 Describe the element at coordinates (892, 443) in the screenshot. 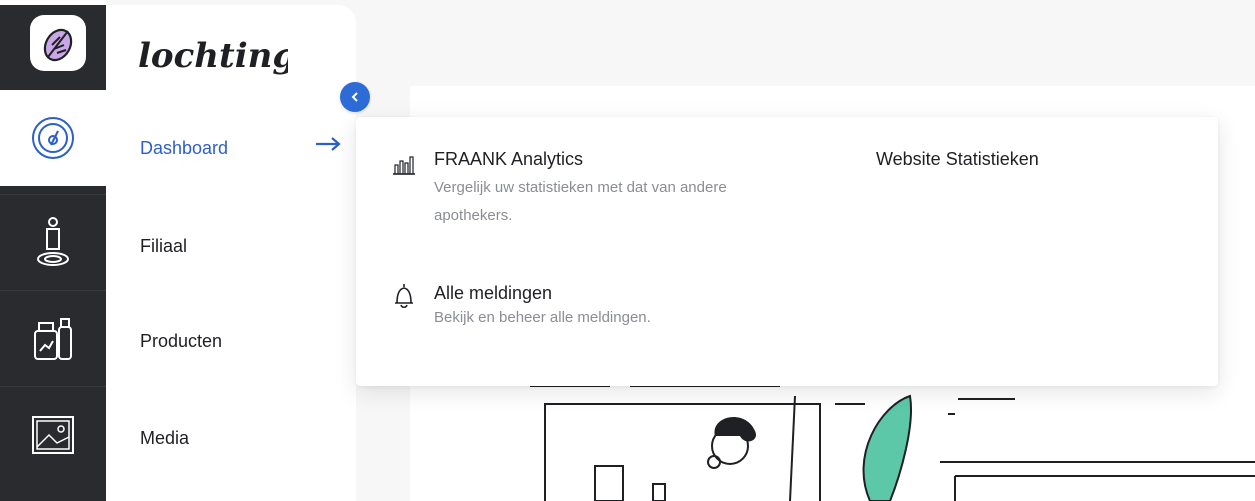

I see `office-illustration-icon` at that location.